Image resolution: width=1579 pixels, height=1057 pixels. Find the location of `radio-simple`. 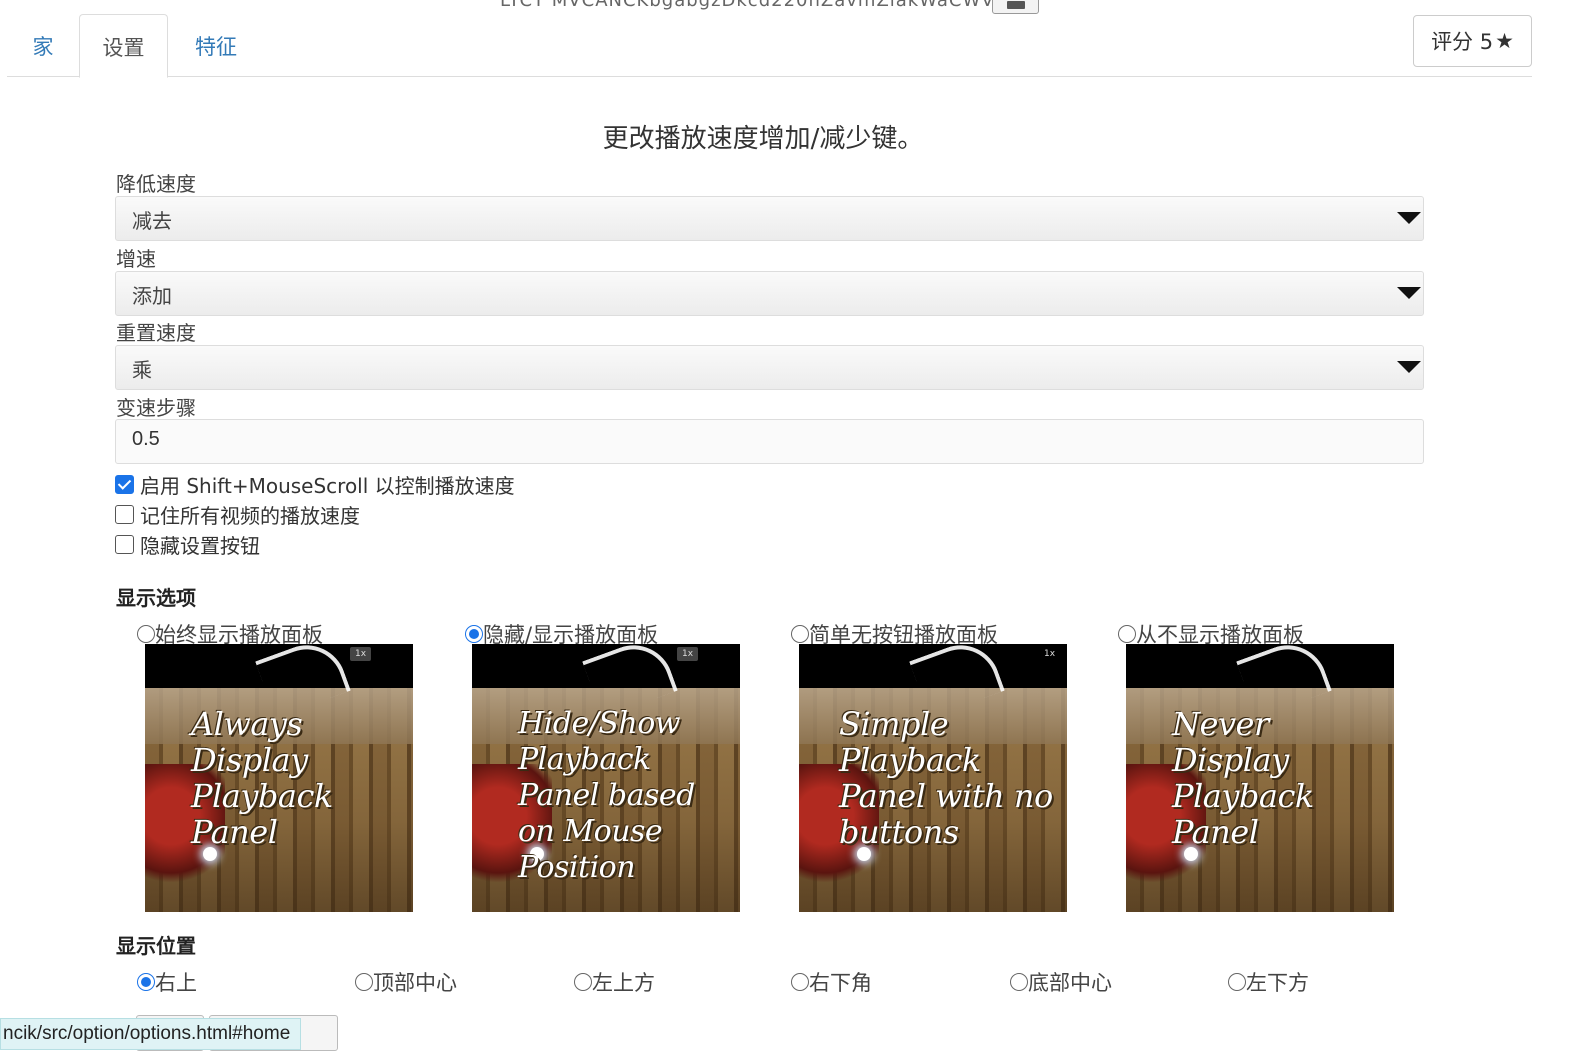

radio-simple is located at coordinates (800, 634).